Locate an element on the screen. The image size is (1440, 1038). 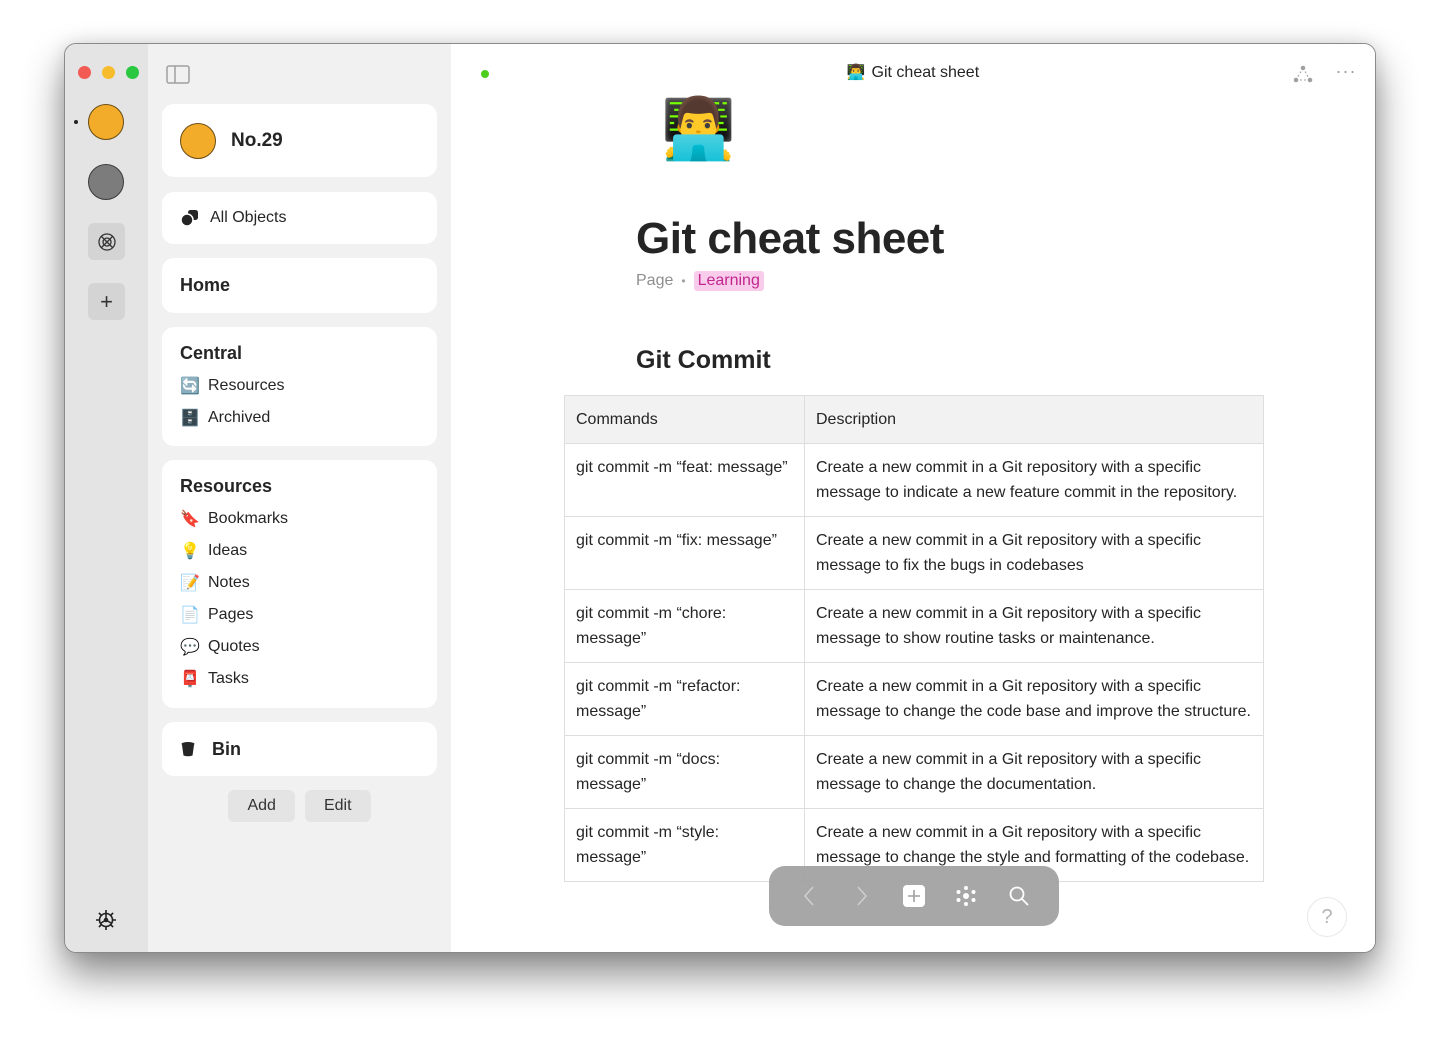
page-meta: Page • Learning is located at coordinates (700, 281).